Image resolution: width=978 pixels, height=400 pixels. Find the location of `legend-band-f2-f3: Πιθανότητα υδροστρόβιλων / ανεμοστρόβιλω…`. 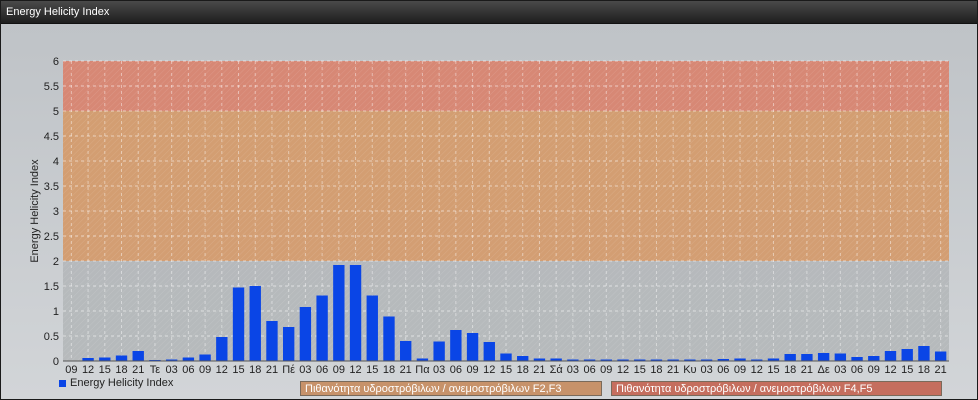

legend-band-f2-f3: Πιθανότητα υδροστρόβιλων / ανεμοστρόβιλω… is located at coordinates (451, 388).